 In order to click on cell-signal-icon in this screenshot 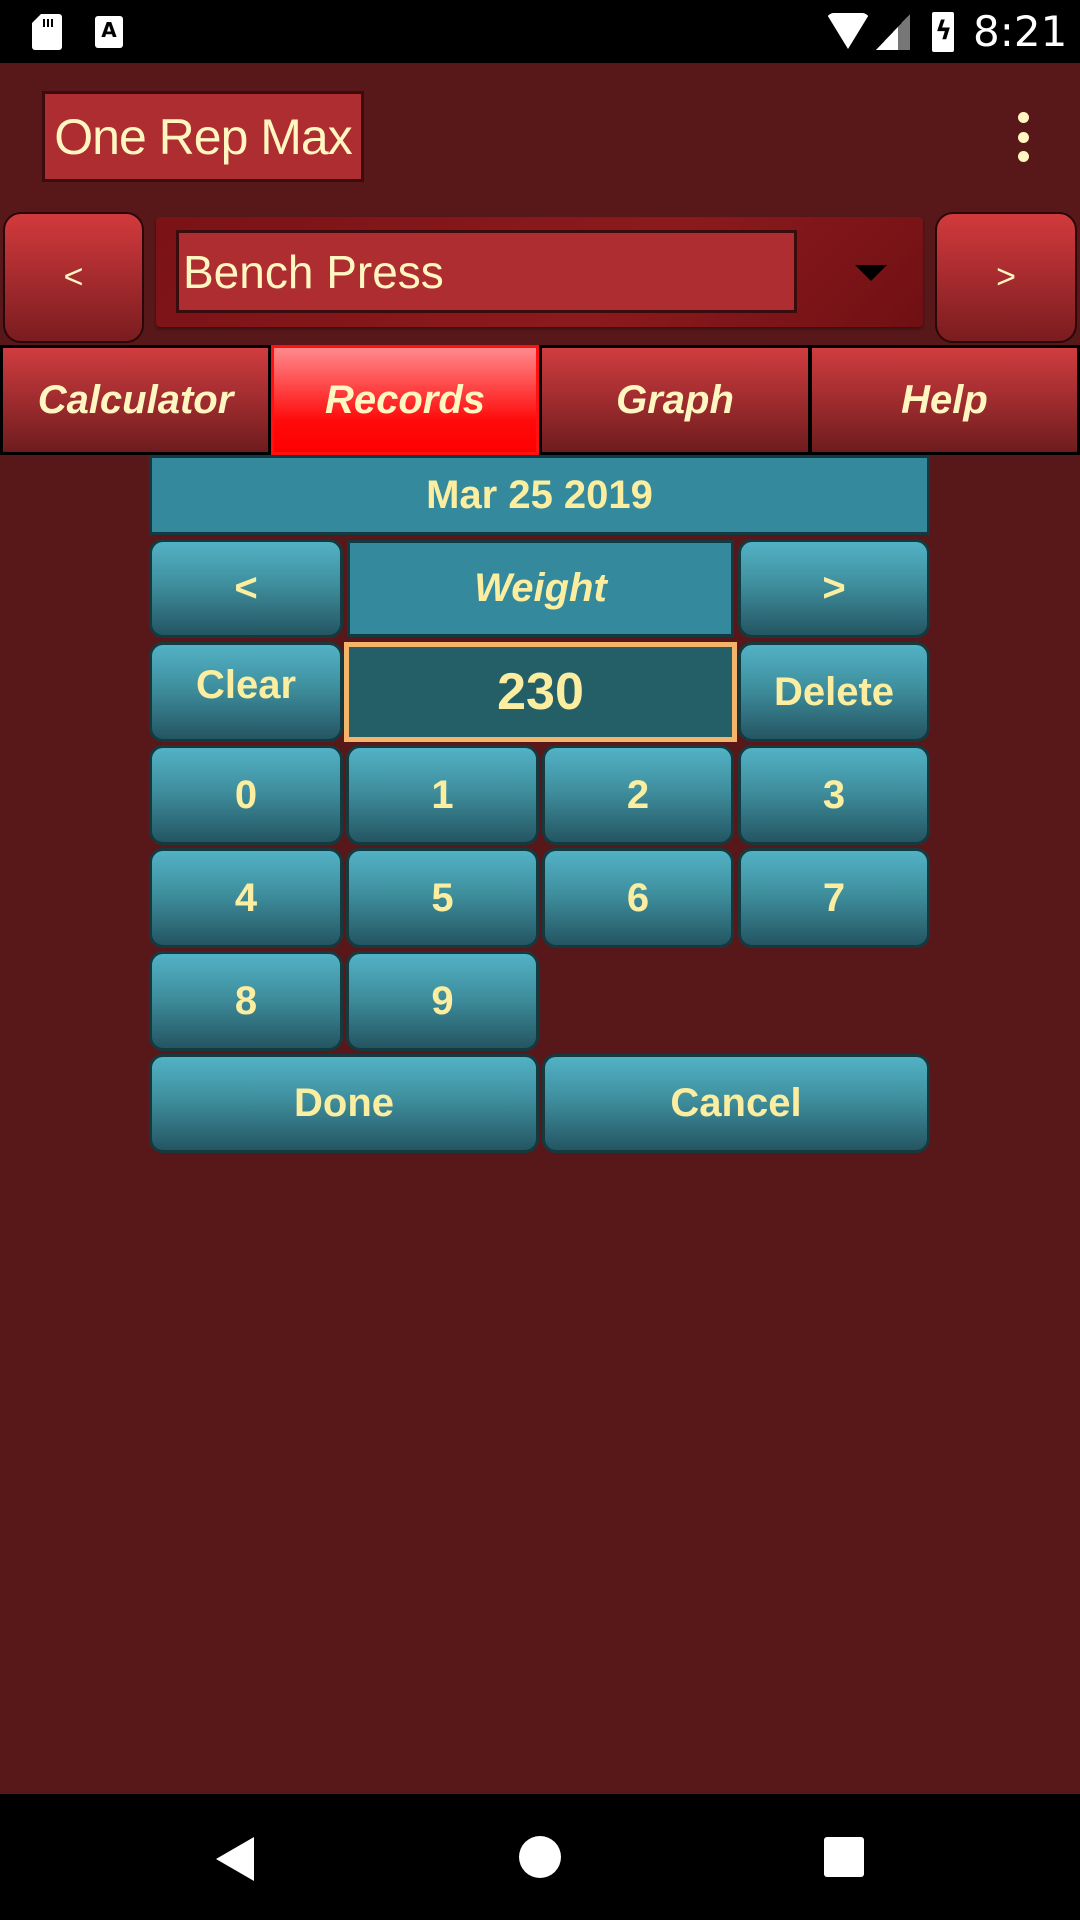, I will do `click(893, 32)`.